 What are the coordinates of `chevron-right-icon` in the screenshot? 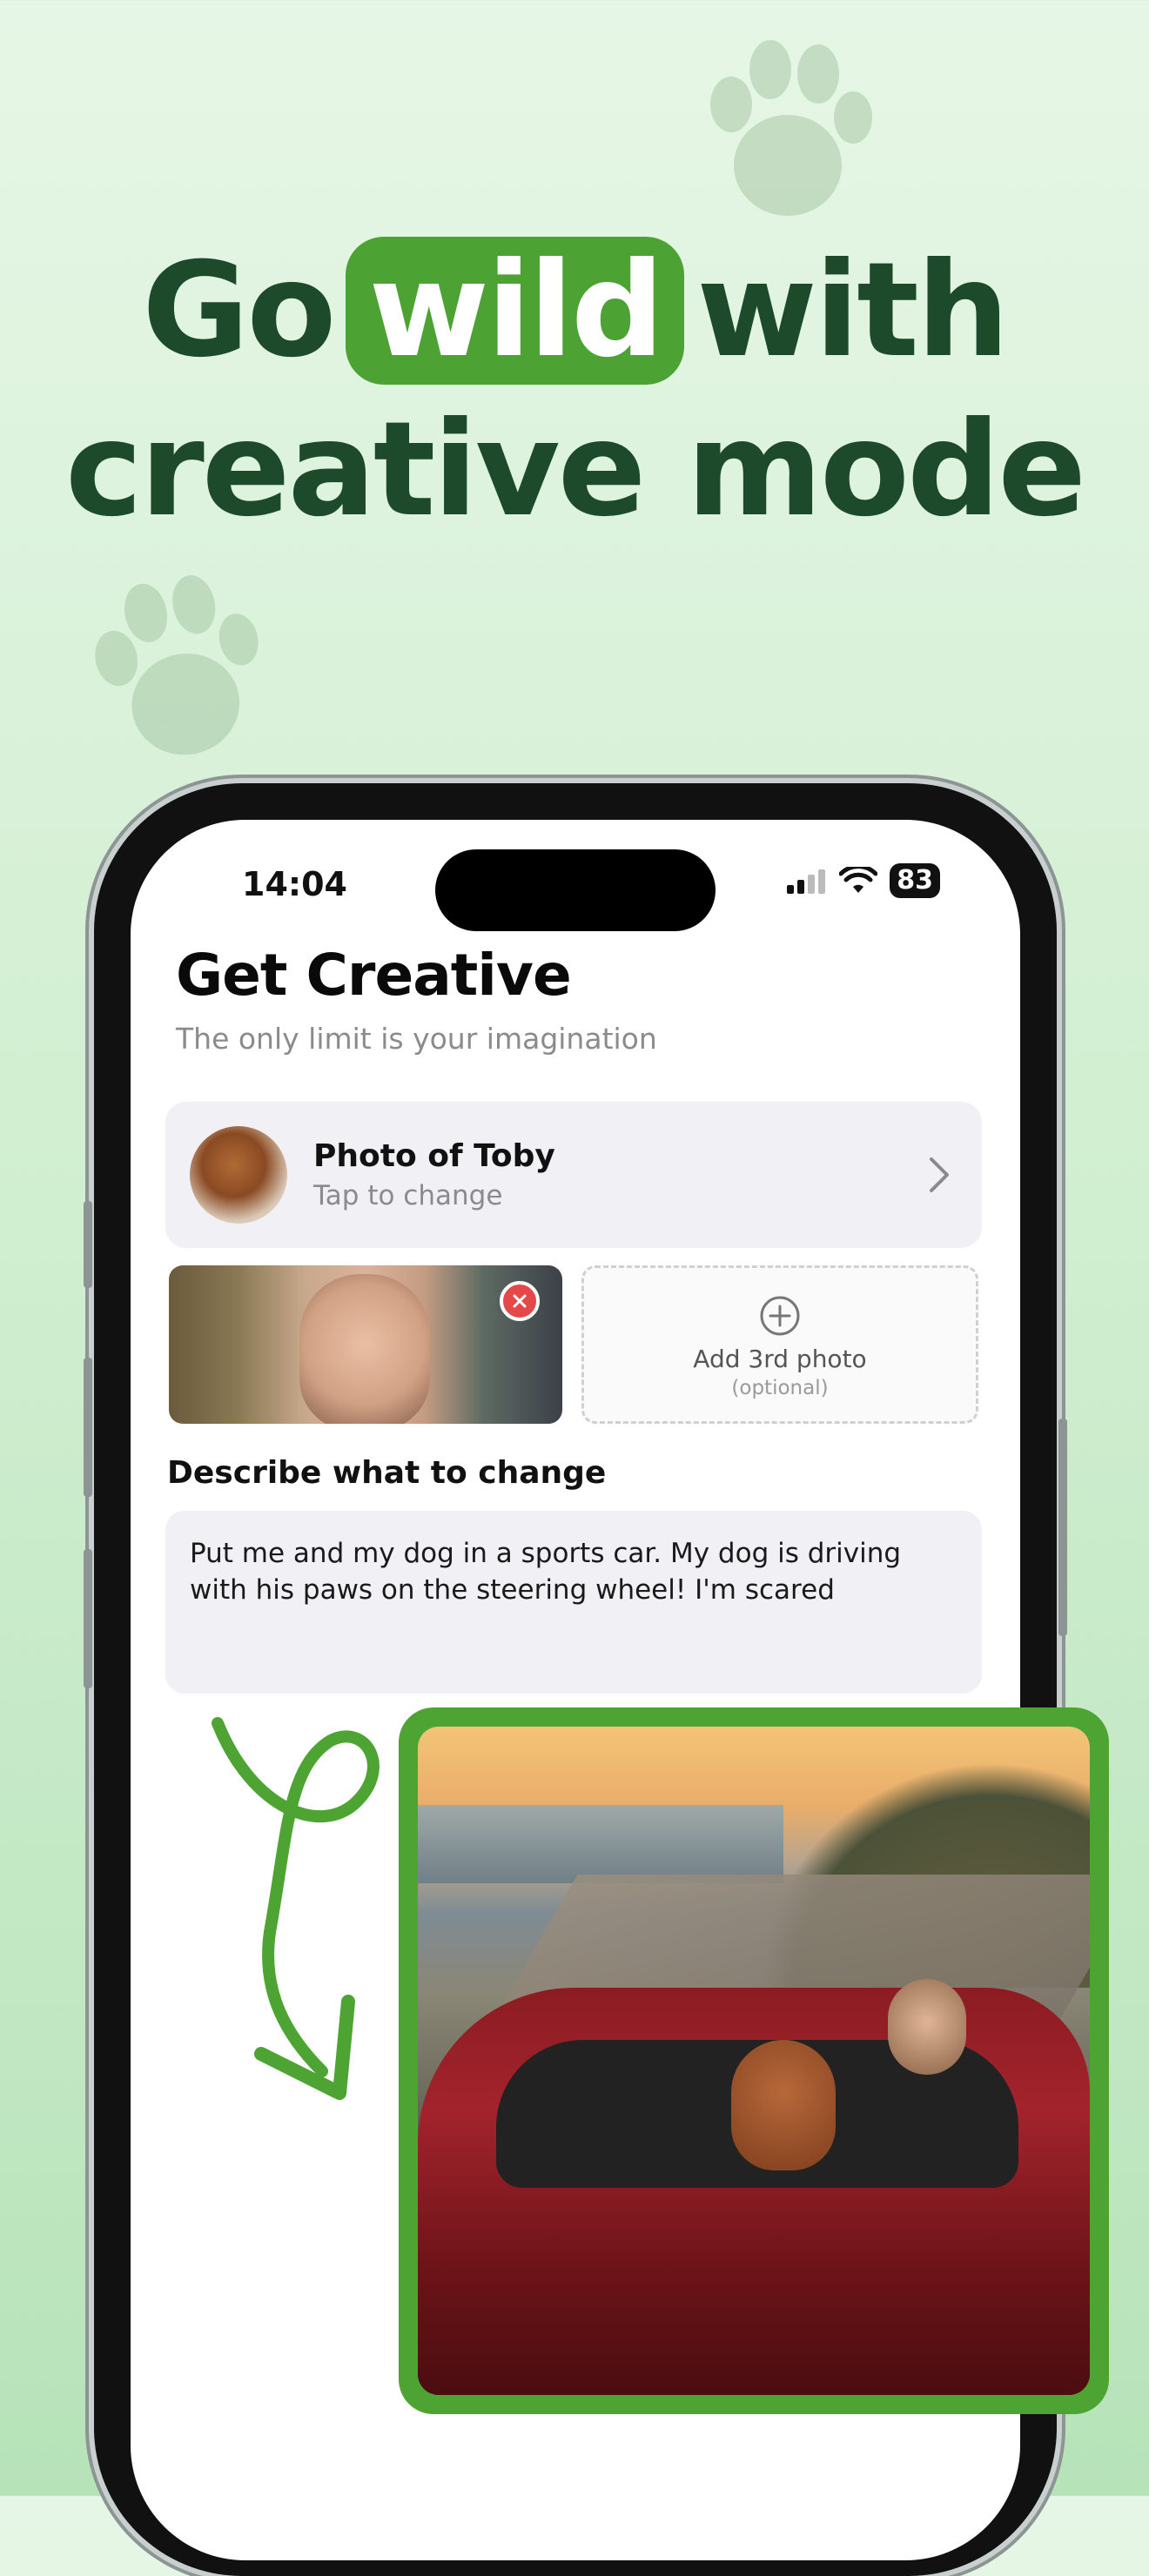 It's located at (939, 1175).